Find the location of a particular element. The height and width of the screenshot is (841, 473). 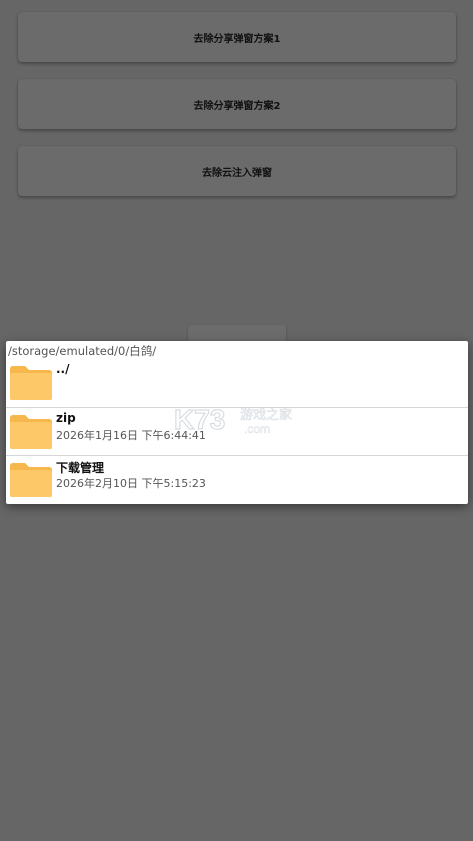

button-label: 去除分享弹窗方案2 is located at coordinates (237, 106).